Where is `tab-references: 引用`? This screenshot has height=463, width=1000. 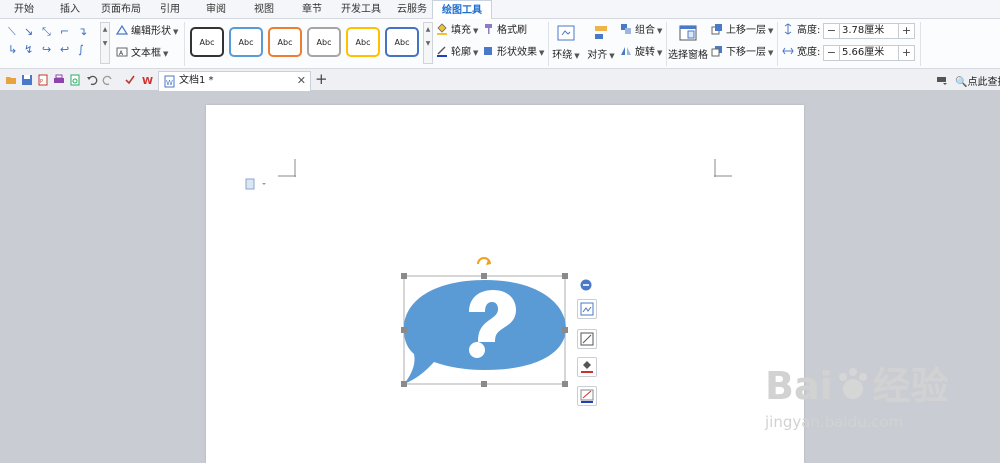
tab-references: 引用 is located at coordinates (170, 9).